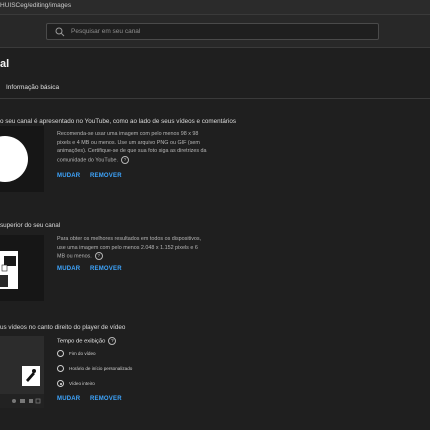  Describe the element at coordinates (32, 87) in the screenshot. I see `tab-basic-info: Informação básica` at that location.